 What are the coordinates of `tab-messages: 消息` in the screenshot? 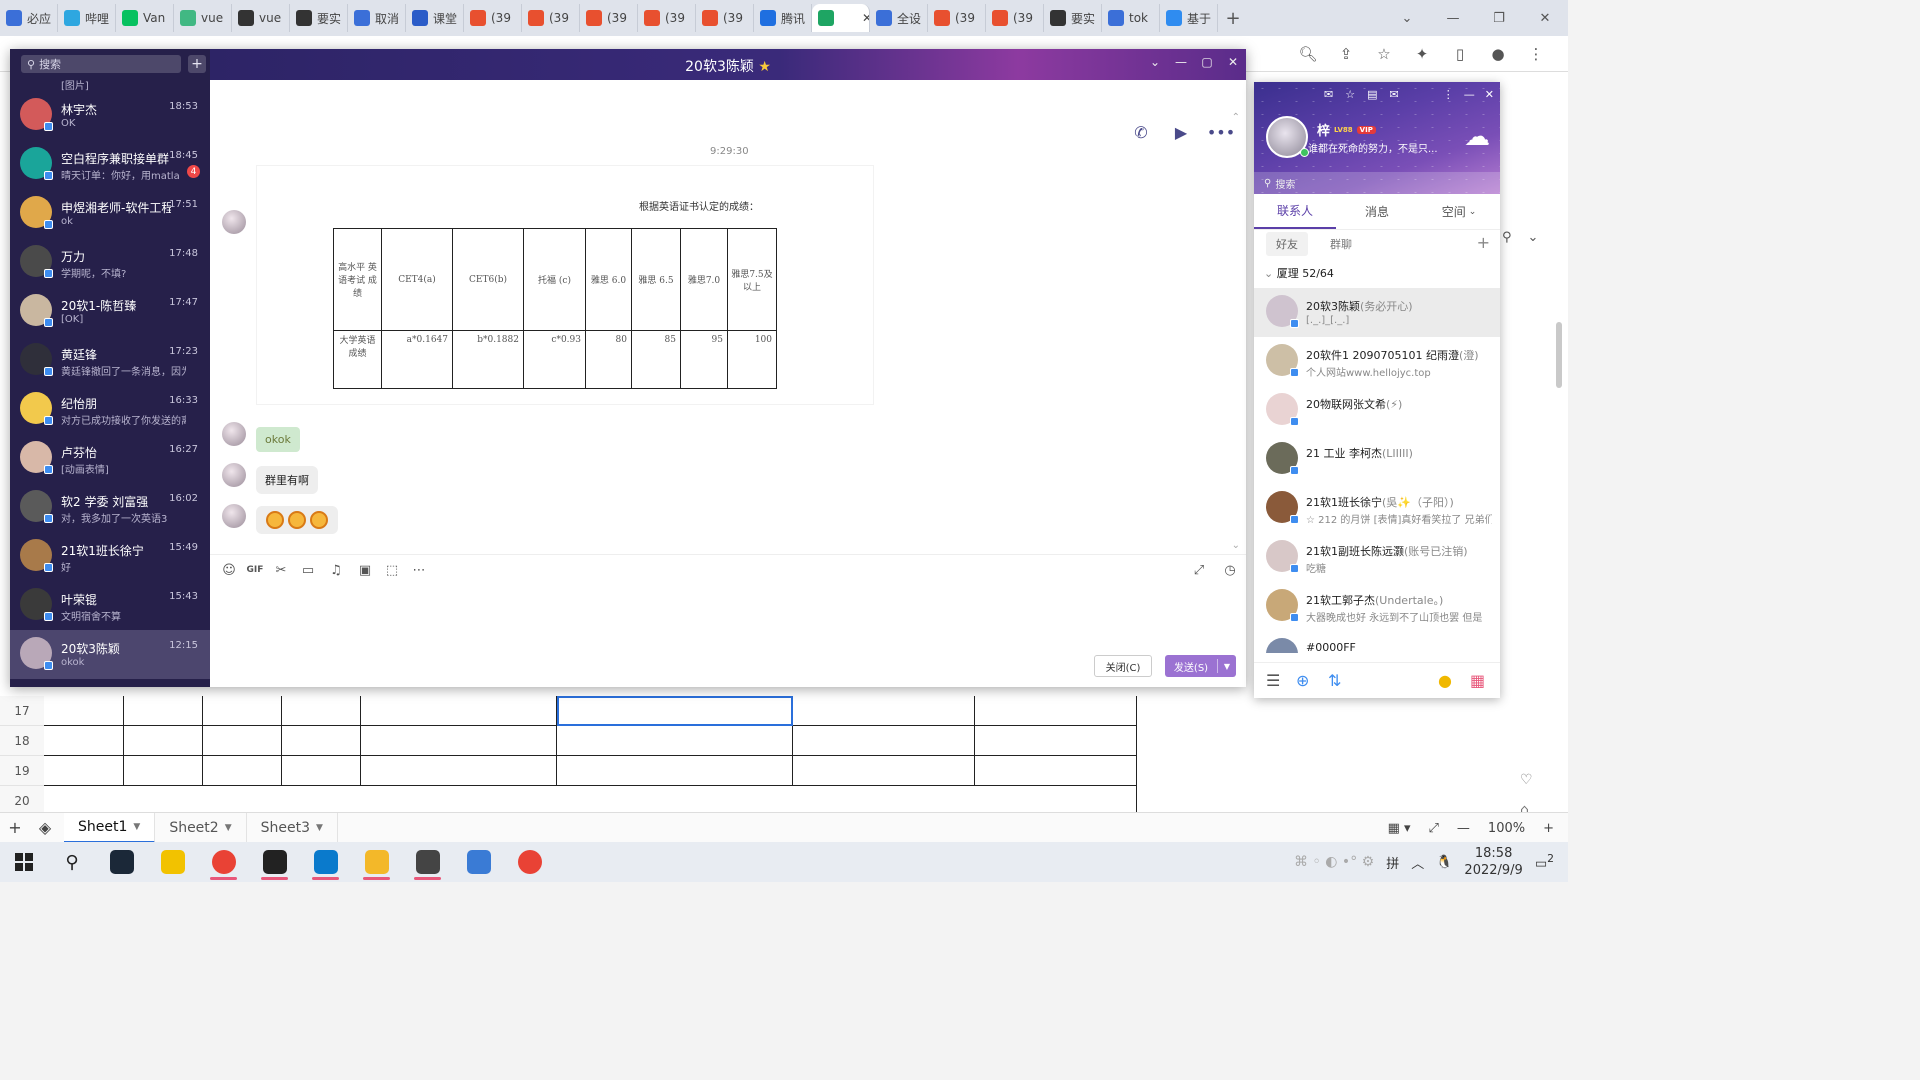 It's located at (1377, 211).